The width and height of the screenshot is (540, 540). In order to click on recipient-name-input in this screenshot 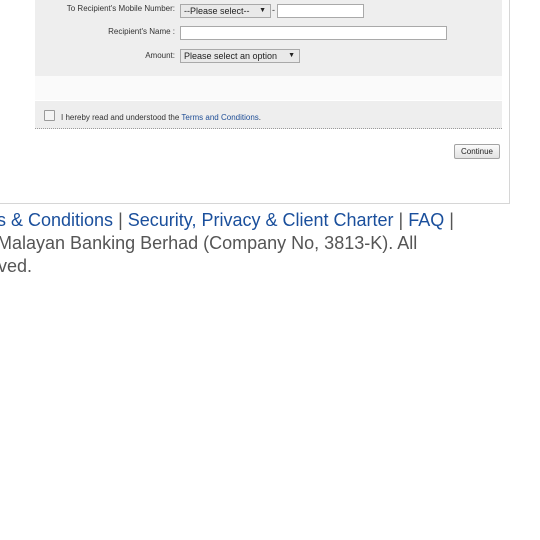, I will do `click(313, 33)`.